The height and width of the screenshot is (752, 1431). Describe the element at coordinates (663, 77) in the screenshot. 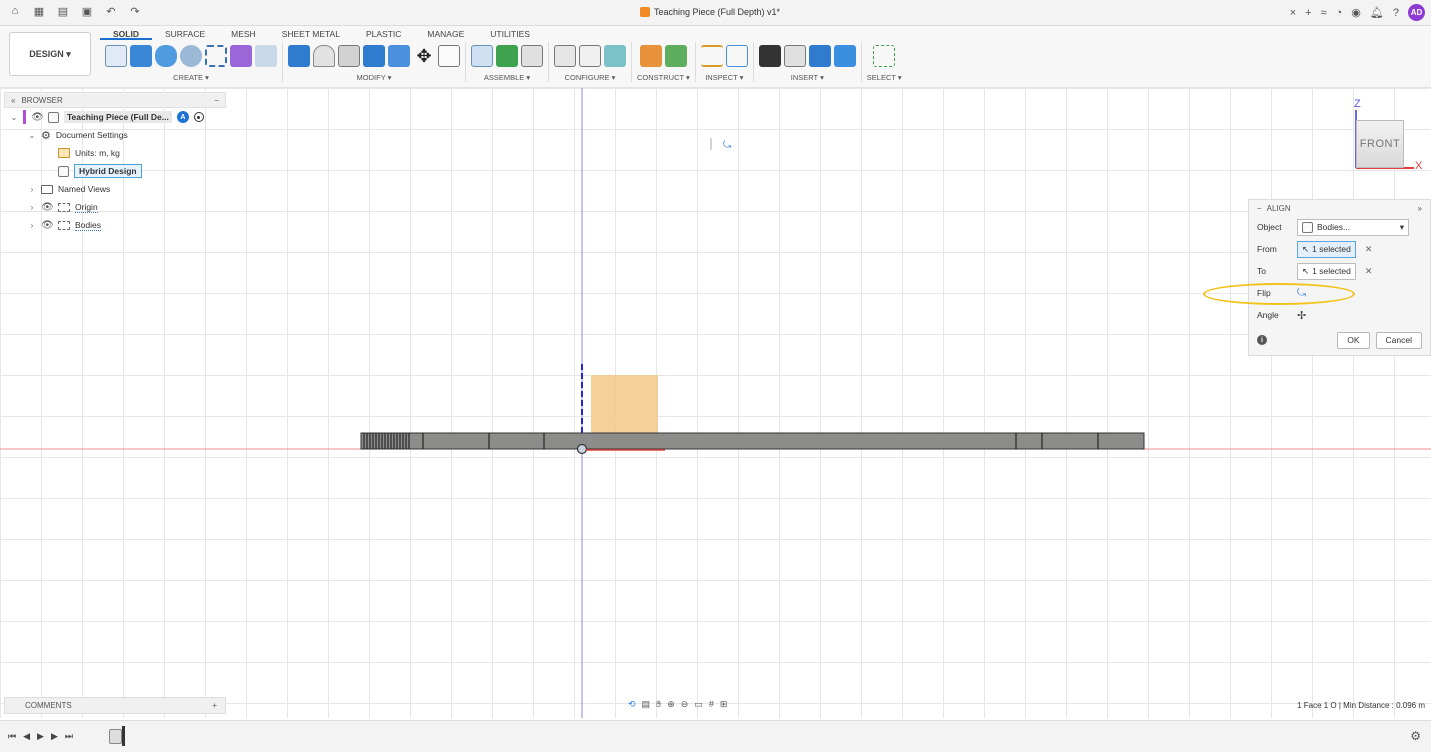

I see `construct-group-label: CONSTRUCT ▾` at that location.